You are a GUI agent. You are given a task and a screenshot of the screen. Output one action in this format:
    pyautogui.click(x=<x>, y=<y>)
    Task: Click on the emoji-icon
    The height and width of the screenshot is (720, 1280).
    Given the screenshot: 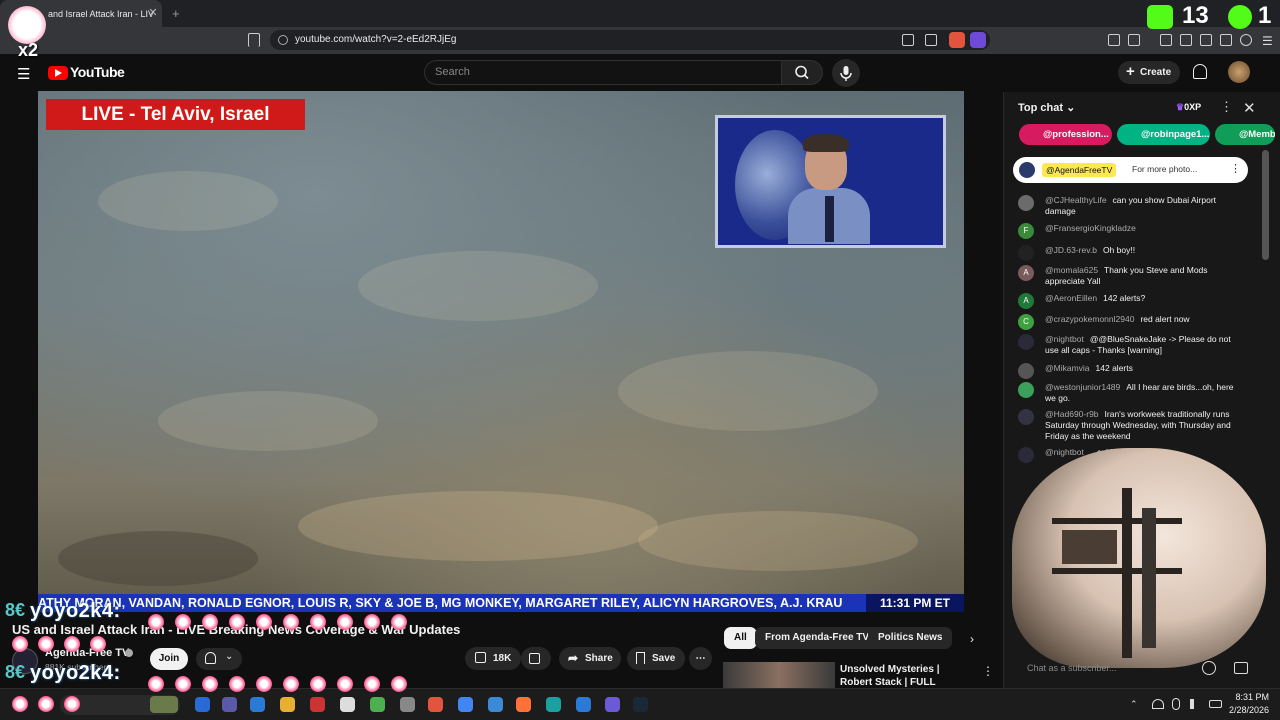 What is the action you would take?
    pyautogui.click(x=1209, y=668)
    